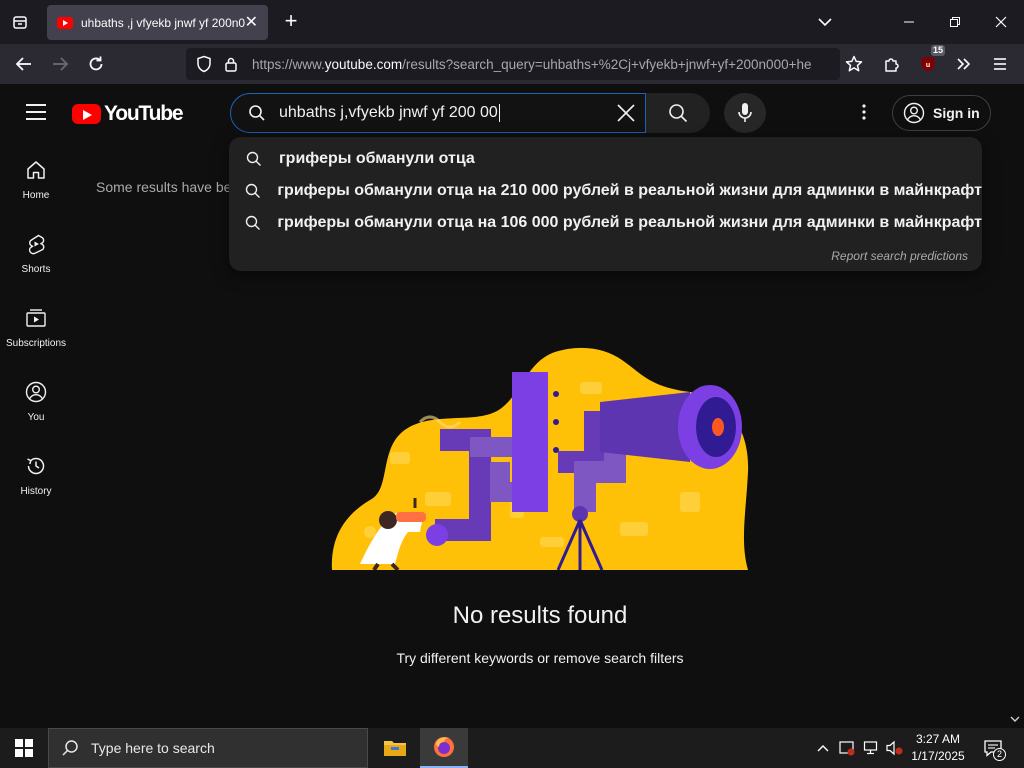  What do you see at coordinates (231, 64) in the screenshot?
I see `padlock-icon` at bounding box center [231, 64].